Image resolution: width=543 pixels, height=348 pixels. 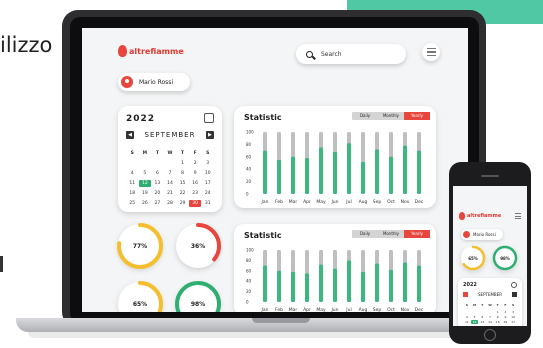 I want to click on calendar-day: 25, so click(x=132, y=203).